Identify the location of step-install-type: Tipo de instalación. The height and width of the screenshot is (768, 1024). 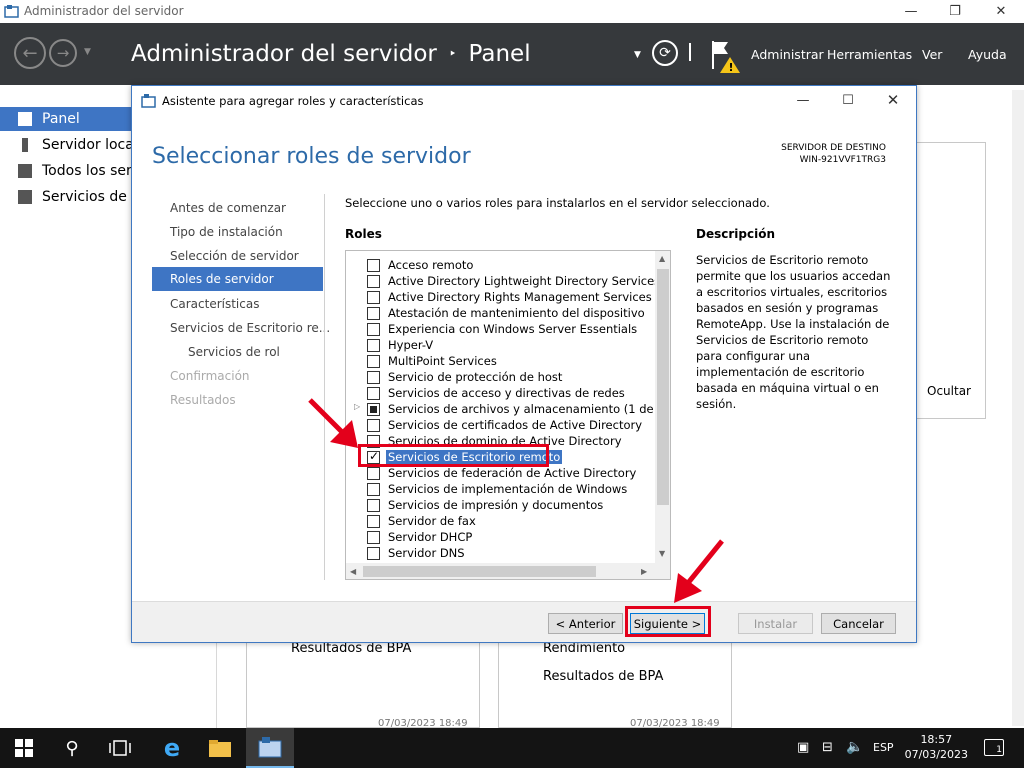
(226, 232).